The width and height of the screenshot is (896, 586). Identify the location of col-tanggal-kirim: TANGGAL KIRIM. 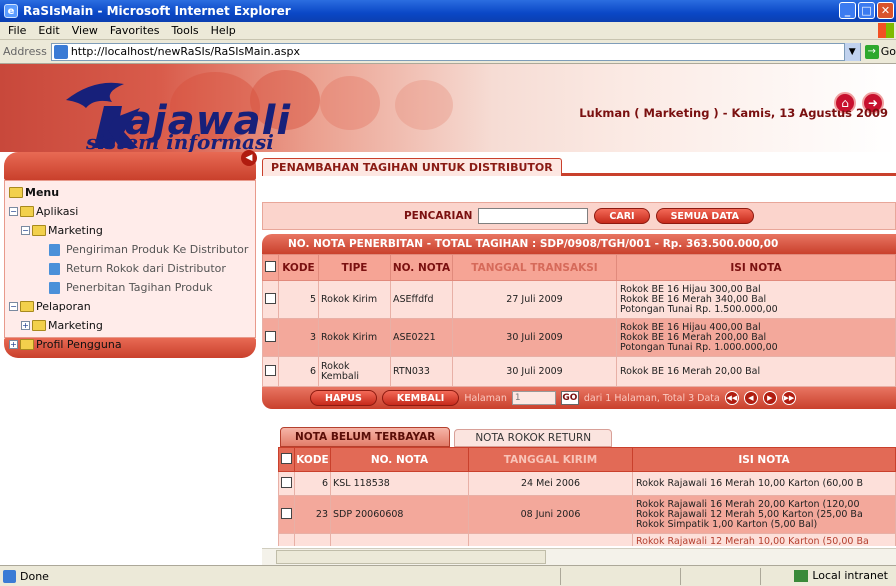
(550, 459).